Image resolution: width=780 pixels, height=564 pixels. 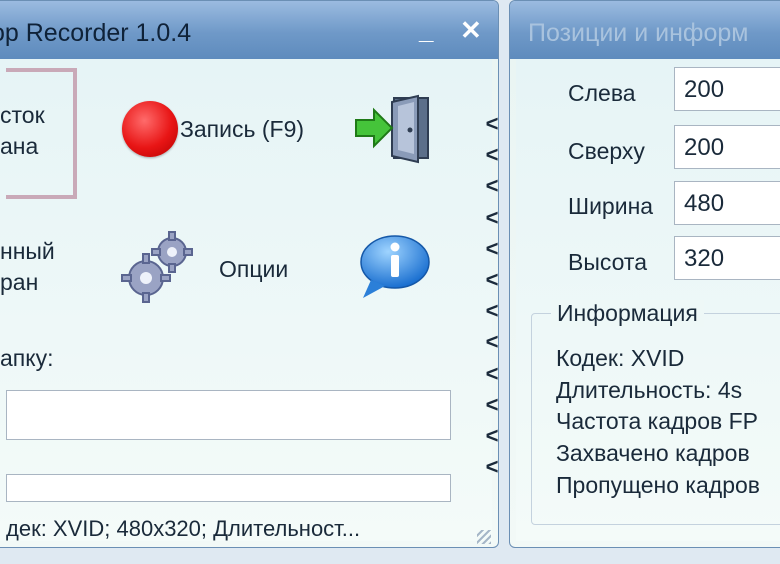 What do you see at coordinates (228, 488) in the screenshot?
I see `secondary-input` at bounding box center [228, 488].